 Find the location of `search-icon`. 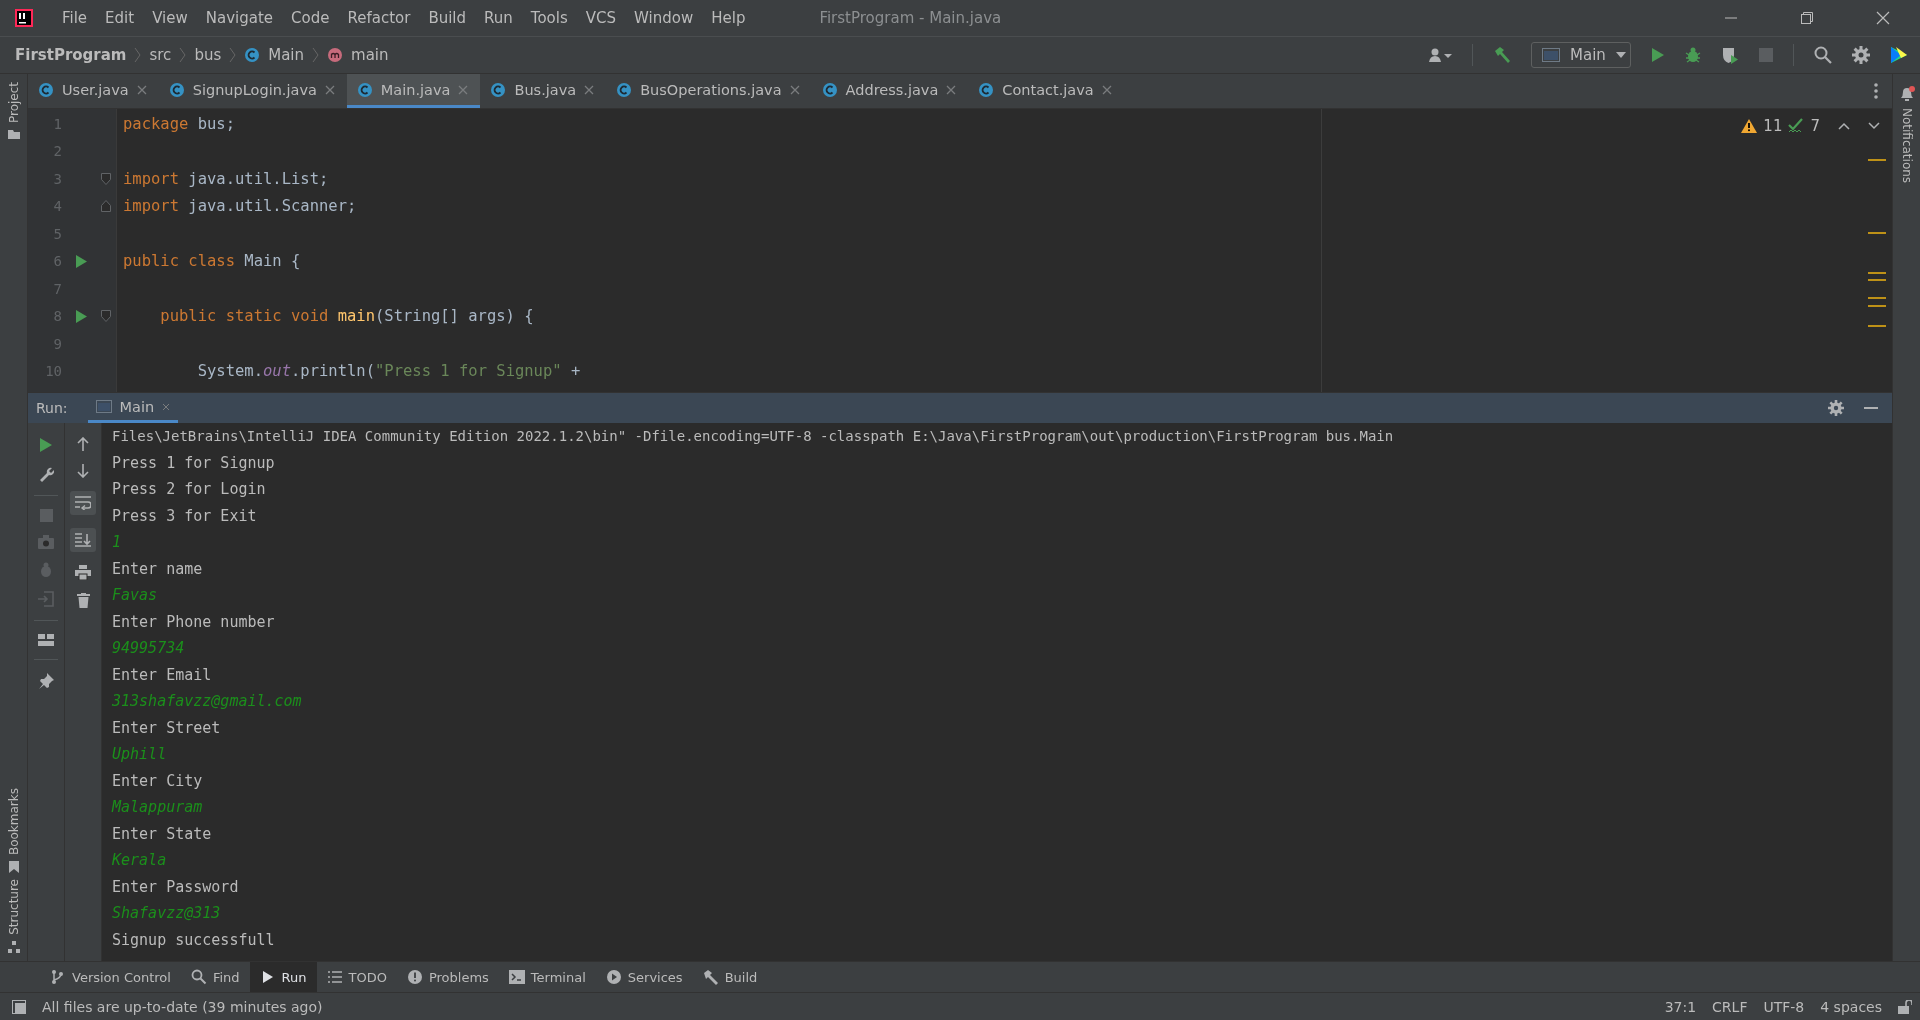

search-icon is located at coordinates (1823, 55).